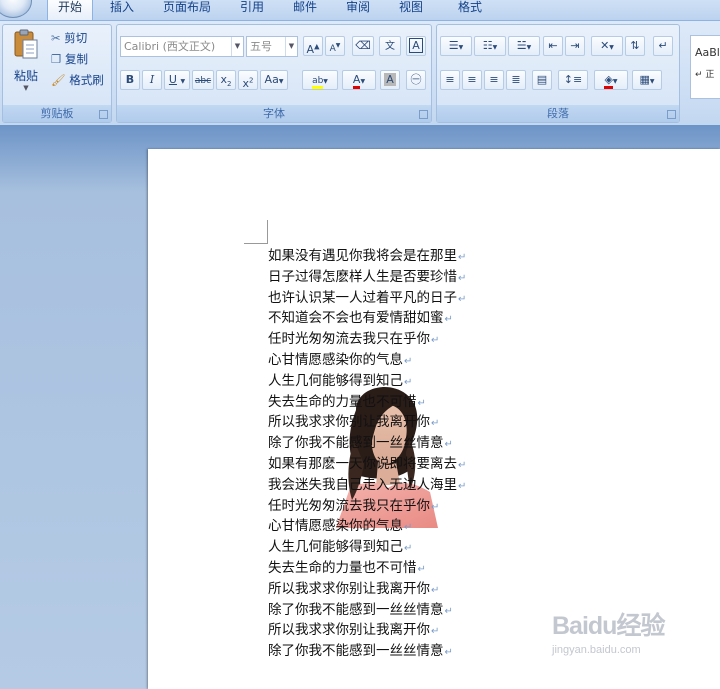 The image size is (720, 689). I want to click on margin-crop-mark, so click(267, 232).